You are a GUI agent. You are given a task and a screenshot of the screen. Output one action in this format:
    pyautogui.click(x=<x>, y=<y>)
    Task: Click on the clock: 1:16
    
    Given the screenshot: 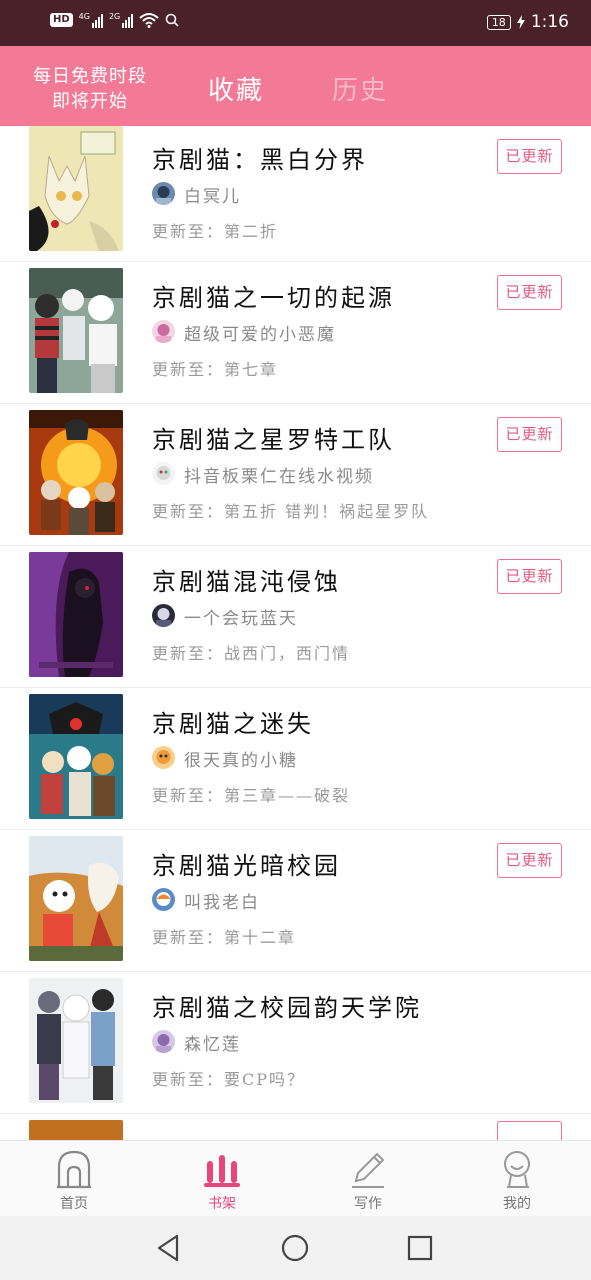 What is the action you would take?
    pyautogui.click(x=549, y=22)
    